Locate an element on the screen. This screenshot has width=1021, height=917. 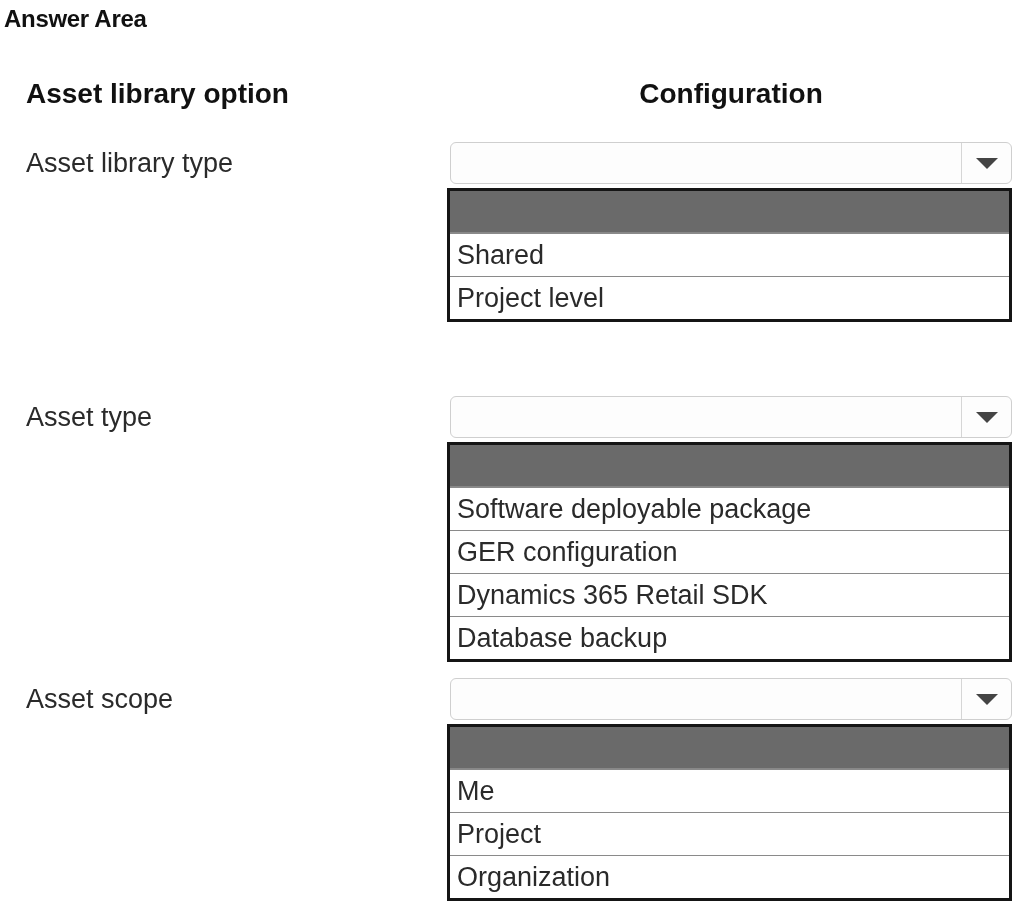
dropdown-option: Project is located at coordinates (729, 833).